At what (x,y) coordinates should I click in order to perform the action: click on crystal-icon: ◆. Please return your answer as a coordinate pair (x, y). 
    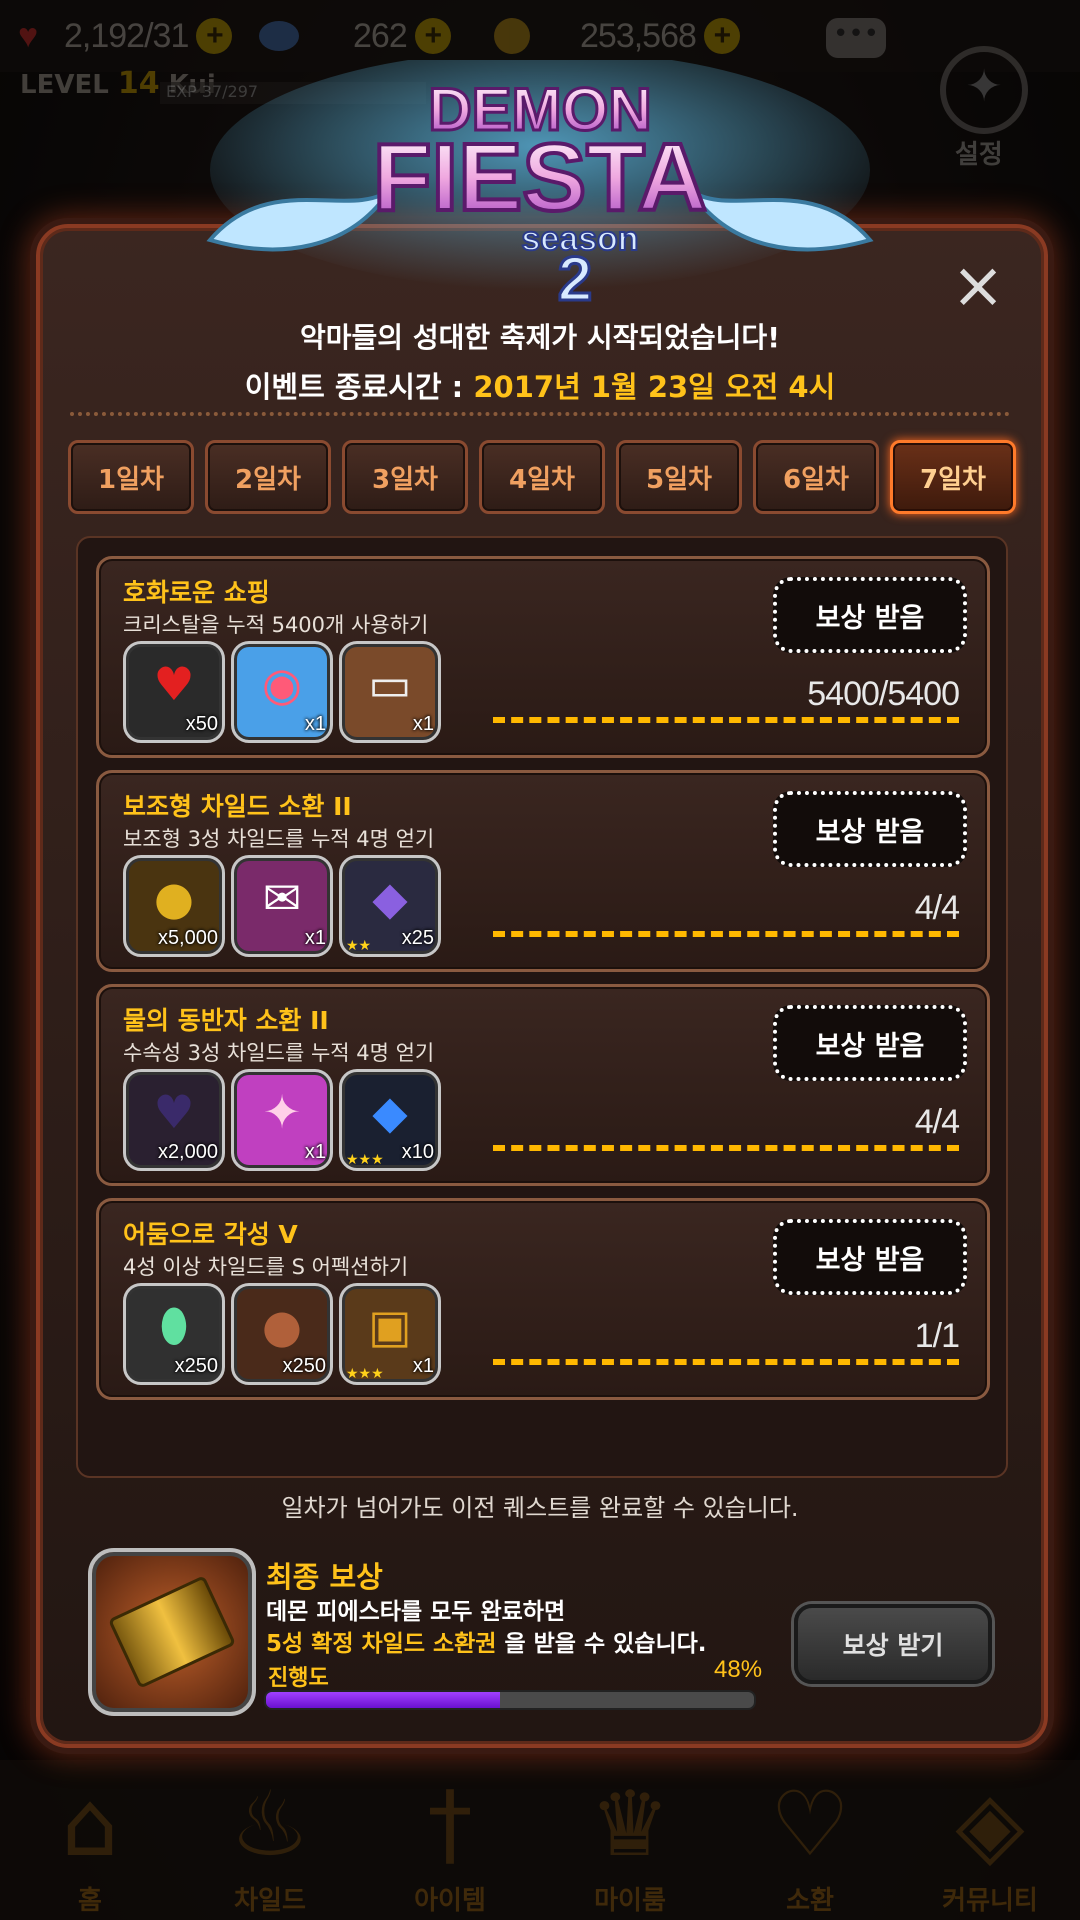
    Looking at the image, I should click on (390, 898).